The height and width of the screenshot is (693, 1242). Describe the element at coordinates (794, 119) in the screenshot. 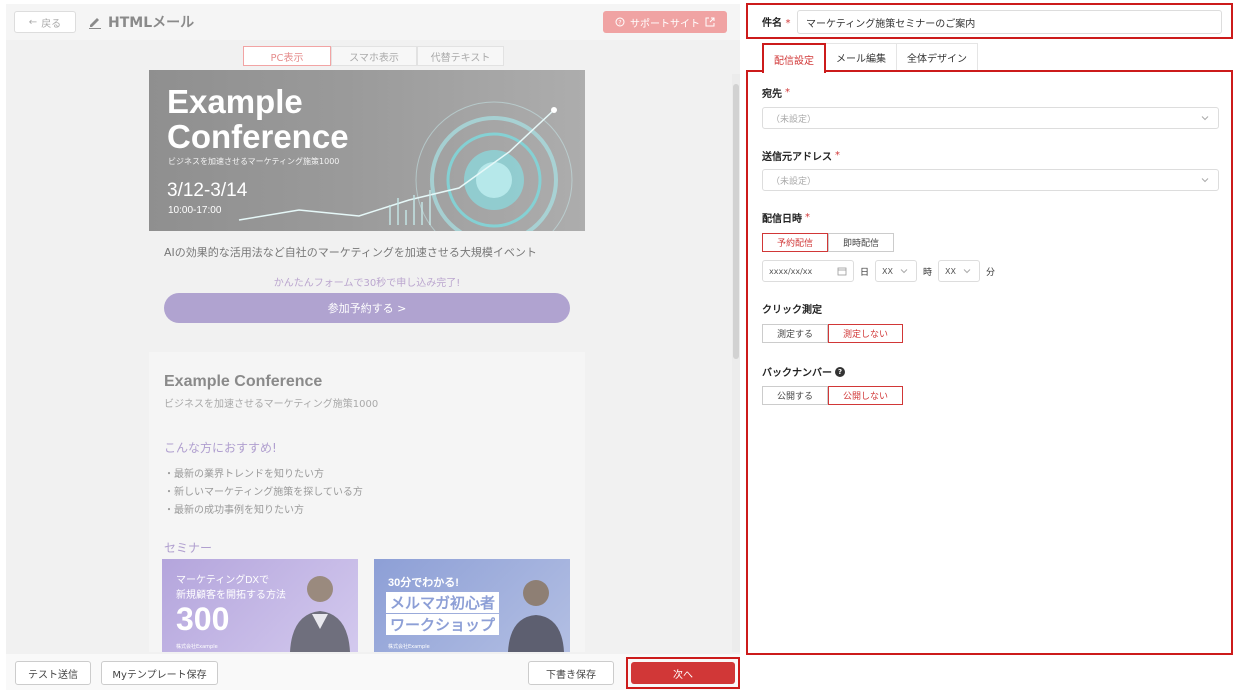

I see `recipient-value: （未設定）` at that location.